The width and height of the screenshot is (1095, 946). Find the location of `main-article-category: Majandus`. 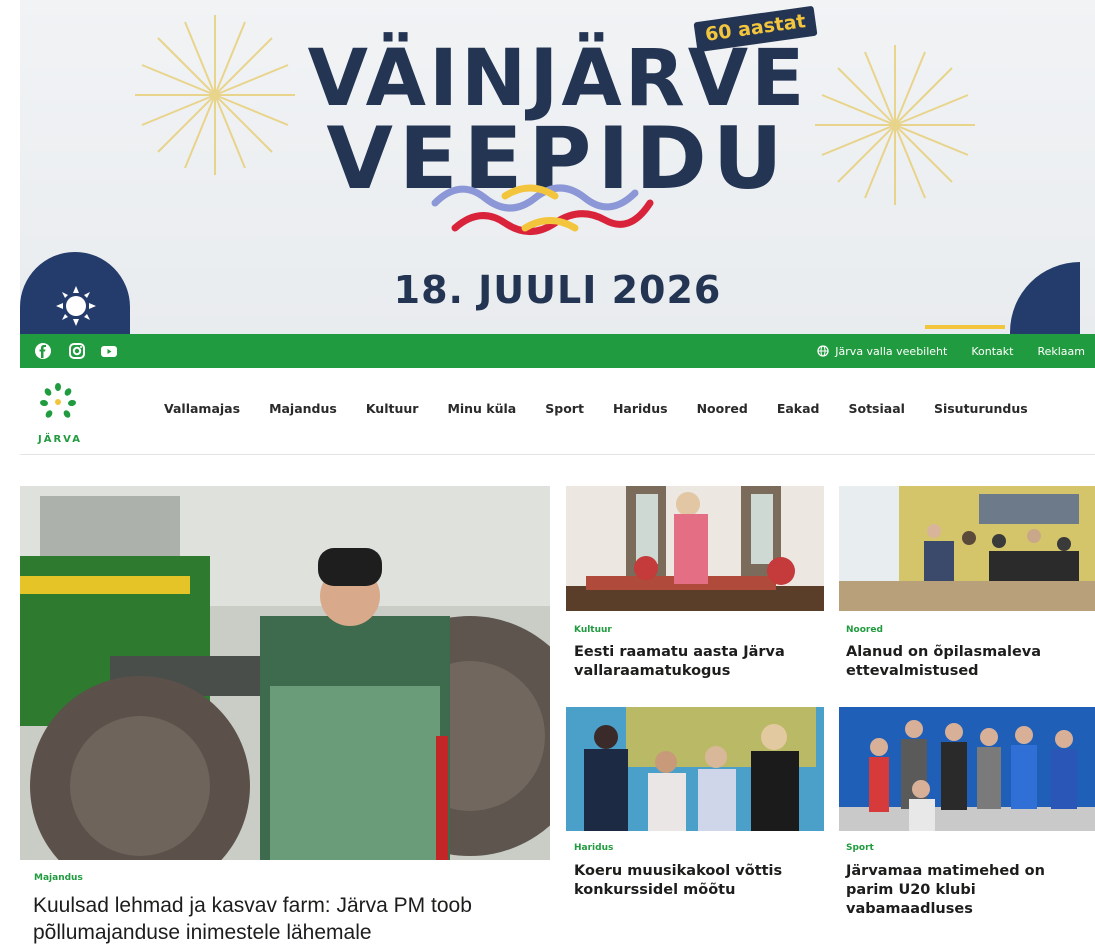

main-article-category: Majandus is located at coordinates (58, 878).